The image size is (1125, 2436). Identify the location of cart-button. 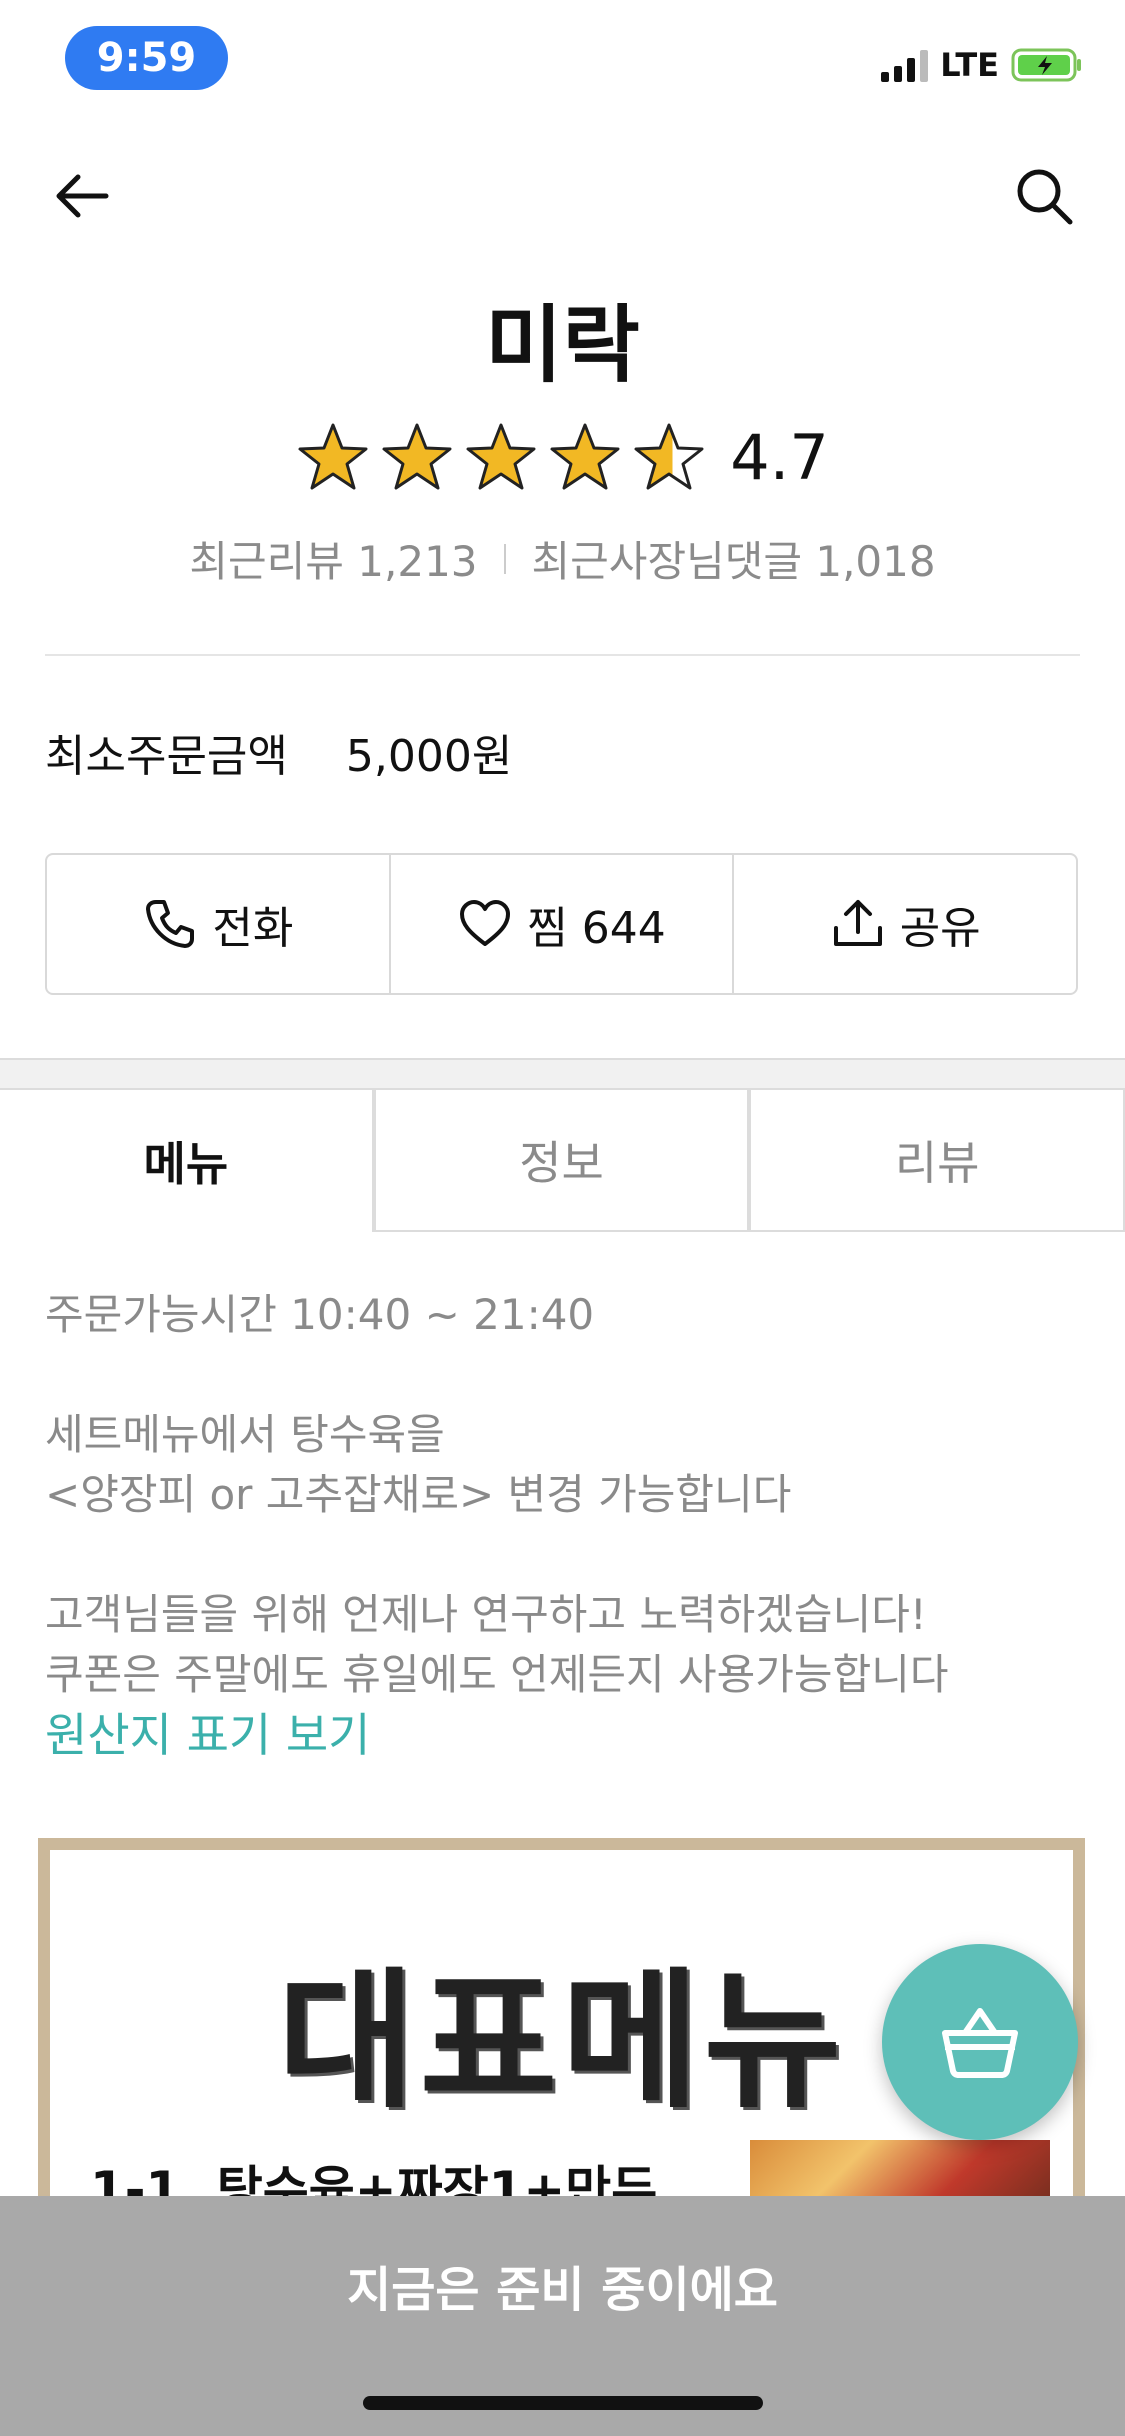
(980, 2042).